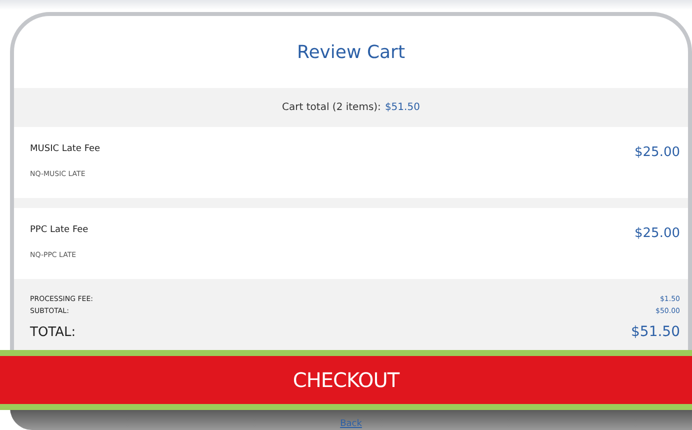 The width and height of the screenshot is (692, 430). What do you see at coordinates (59, 230) in the screenshot?
I see `item-name: PPC Late Fee` at bounding box center [59, 230].